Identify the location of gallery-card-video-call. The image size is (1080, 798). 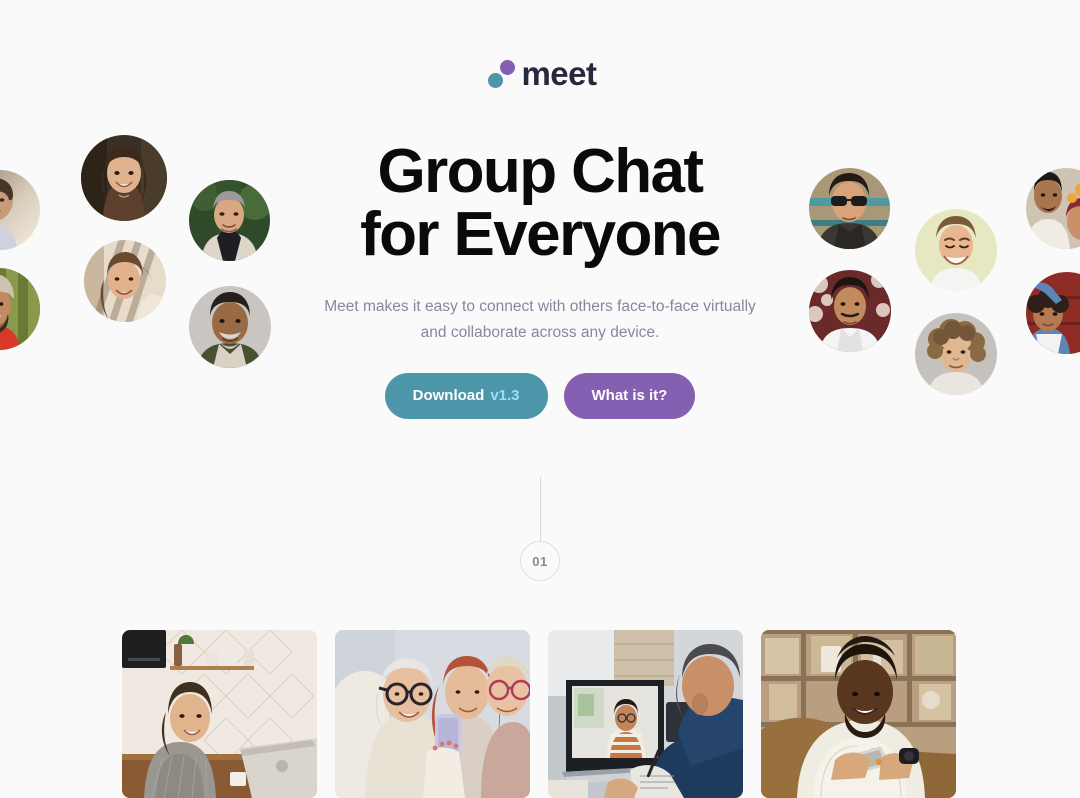
(645, 714).